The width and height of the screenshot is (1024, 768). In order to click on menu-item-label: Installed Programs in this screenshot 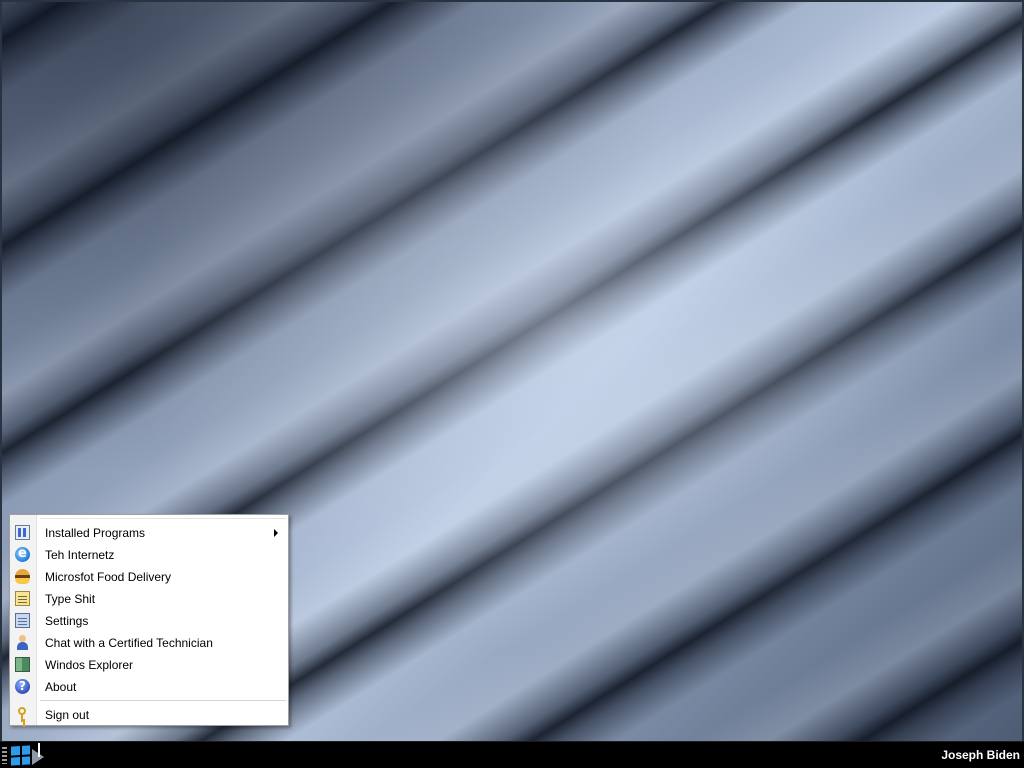, I will do `click(95, 533)`.